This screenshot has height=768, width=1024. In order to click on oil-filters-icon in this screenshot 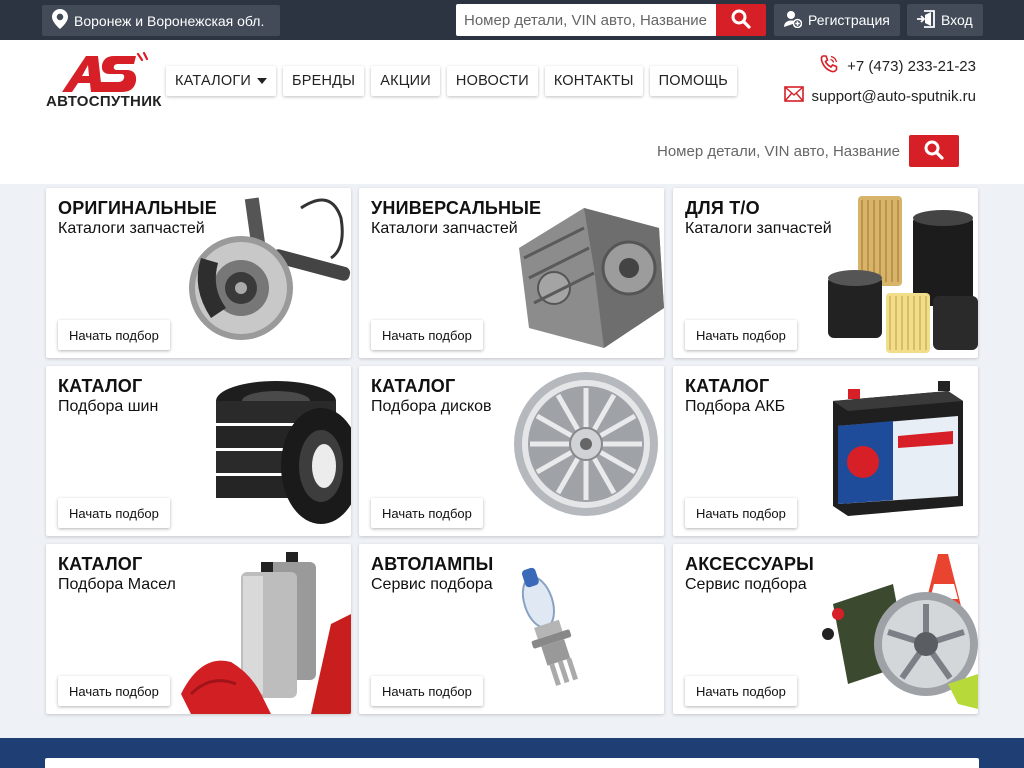, I will do `click(903, 274)`.